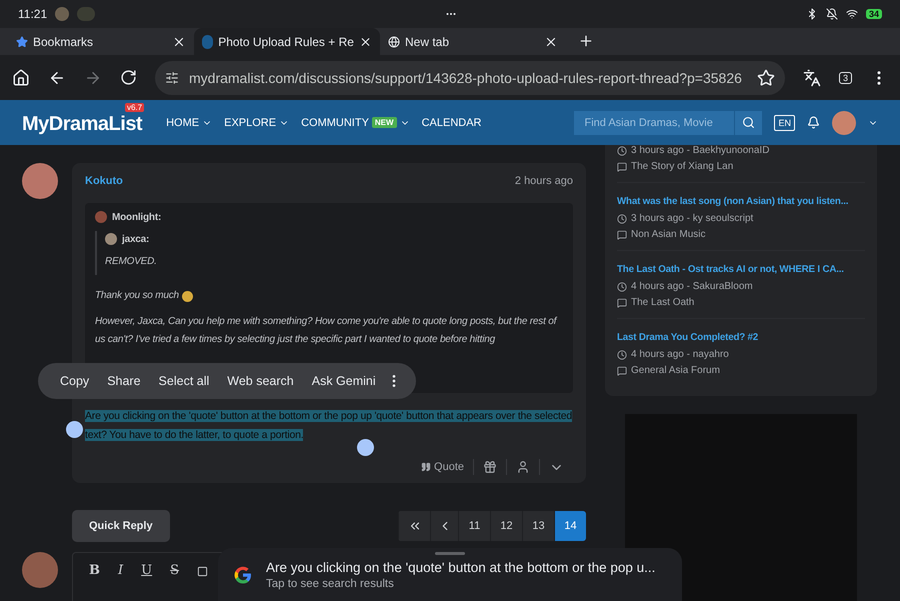 The image size is (900, 601). What do you see at coordinates (682, 166) in the screenshot?
I see `forum-name: The Story of Xiang Lan` at bounding box center [682, 166].